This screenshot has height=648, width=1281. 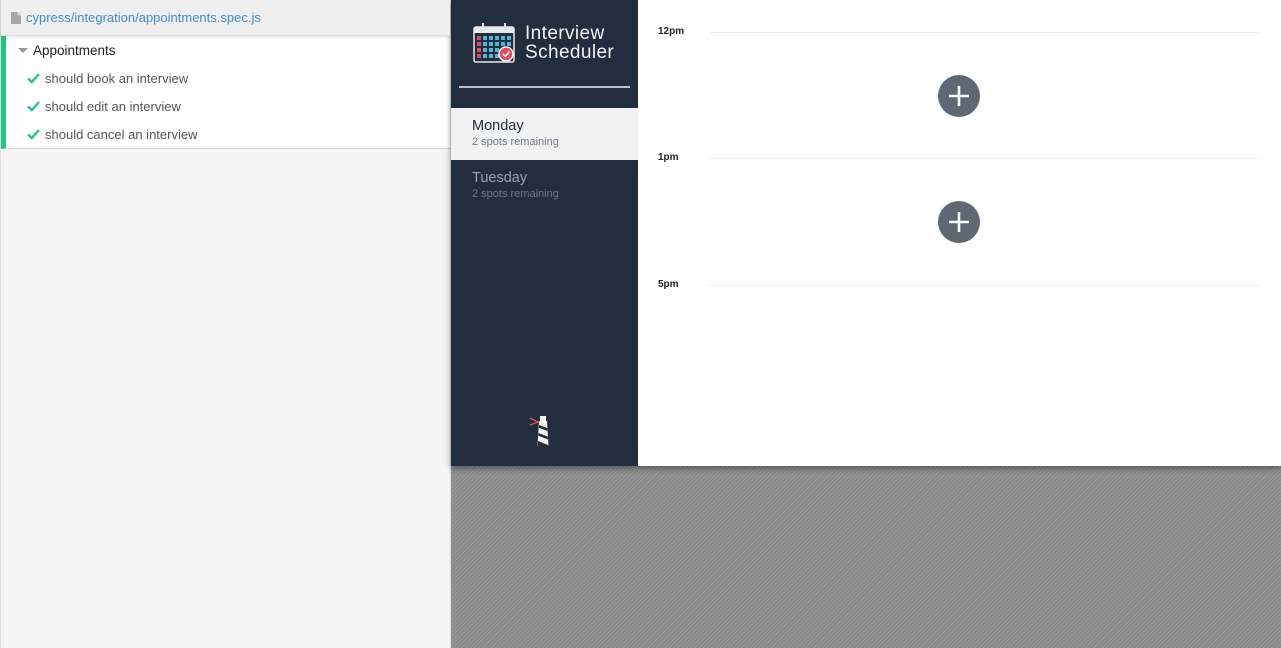 What do you see at coordinates (228, 78) in the screenshot?
I see `test-row: should book an interview` at bounding box center [228, 78].